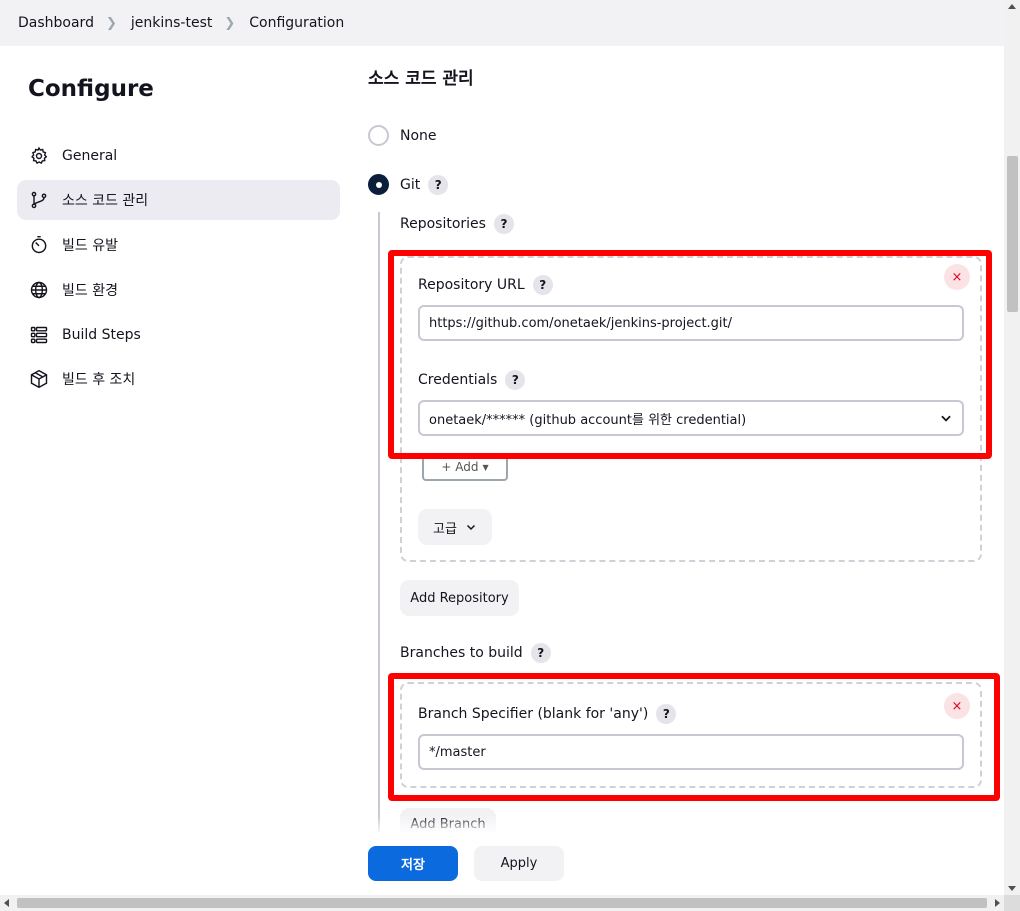 The image size is (1020, 911). I want to click on sidebar-item-label: Build Steps, so click(101, 335).